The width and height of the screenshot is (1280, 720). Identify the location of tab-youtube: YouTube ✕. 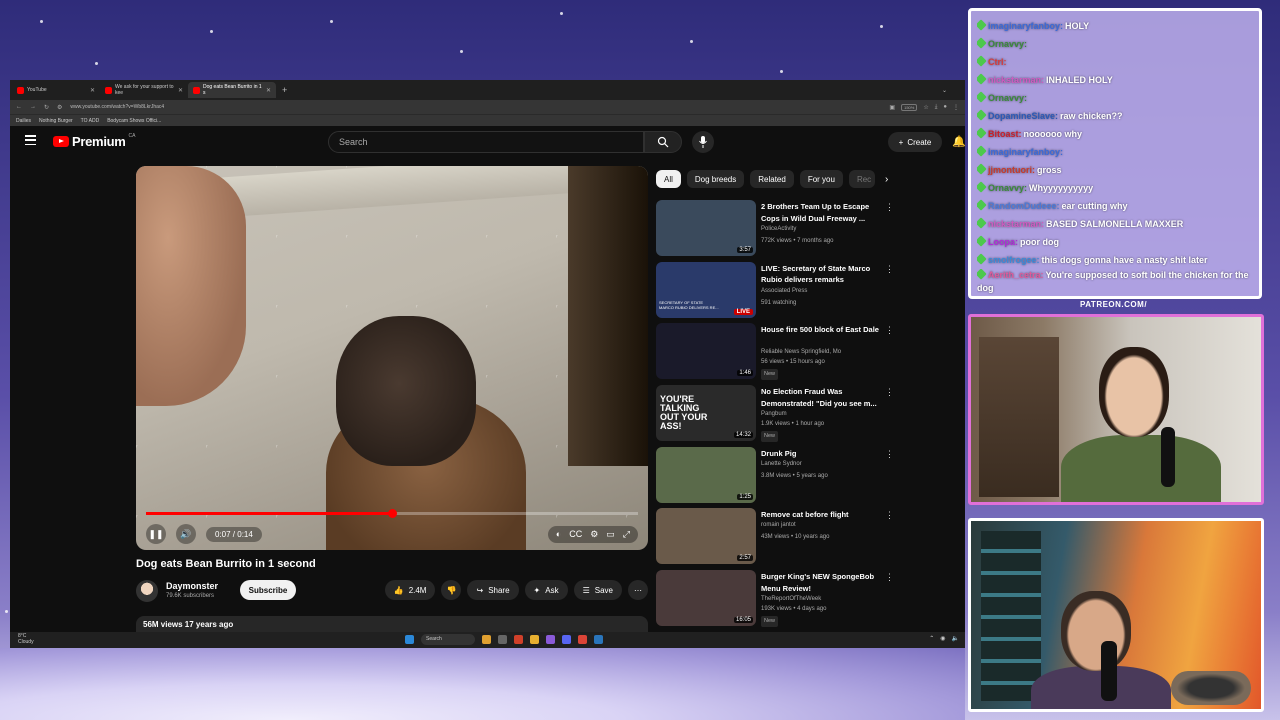
(56, 90).